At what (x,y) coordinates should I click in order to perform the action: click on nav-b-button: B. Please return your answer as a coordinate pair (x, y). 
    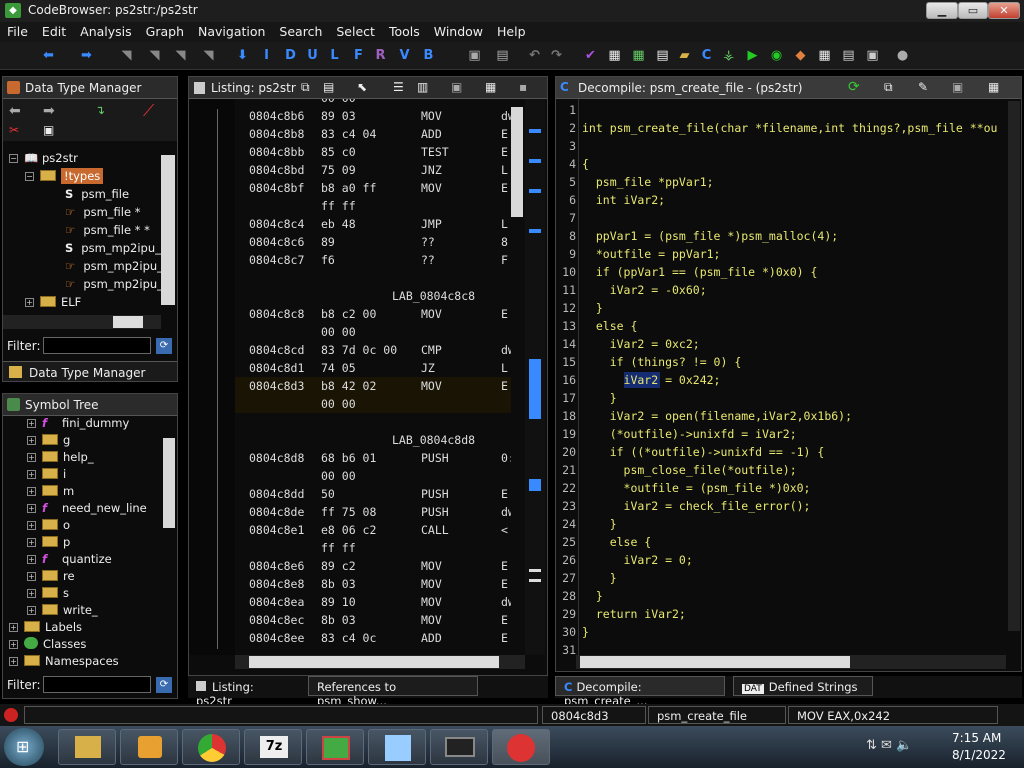
    Looking at the image, I should click on (428, 55).